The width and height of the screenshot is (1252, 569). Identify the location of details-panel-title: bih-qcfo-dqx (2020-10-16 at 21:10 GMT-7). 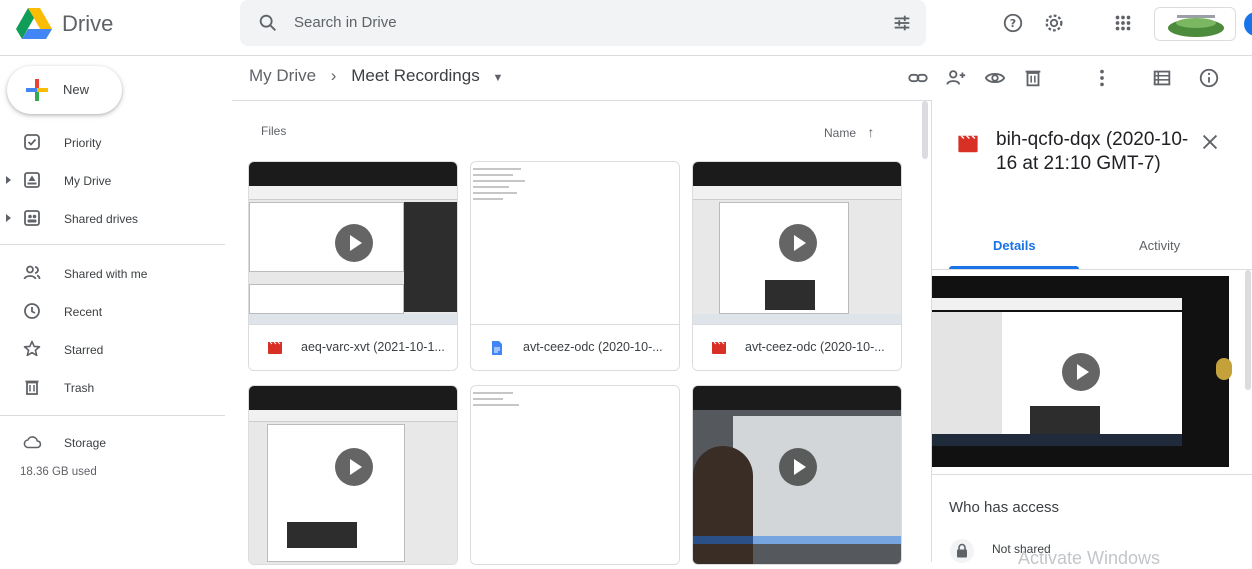
(1092, 151).